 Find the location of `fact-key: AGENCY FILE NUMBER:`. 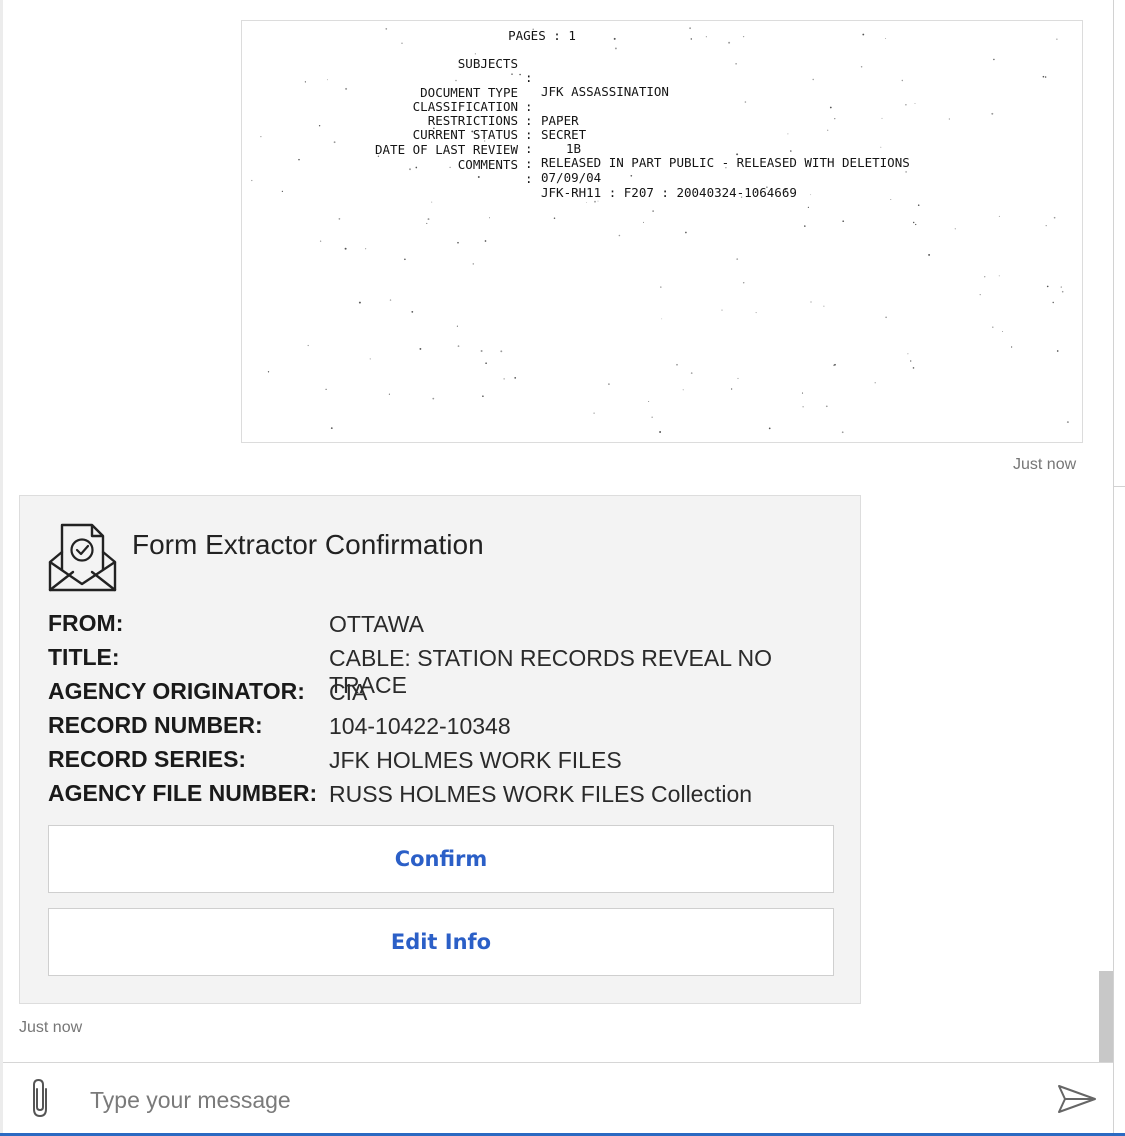

fact-key: AGENCY FILE NUMBER: is located at coordinates (183, 793).